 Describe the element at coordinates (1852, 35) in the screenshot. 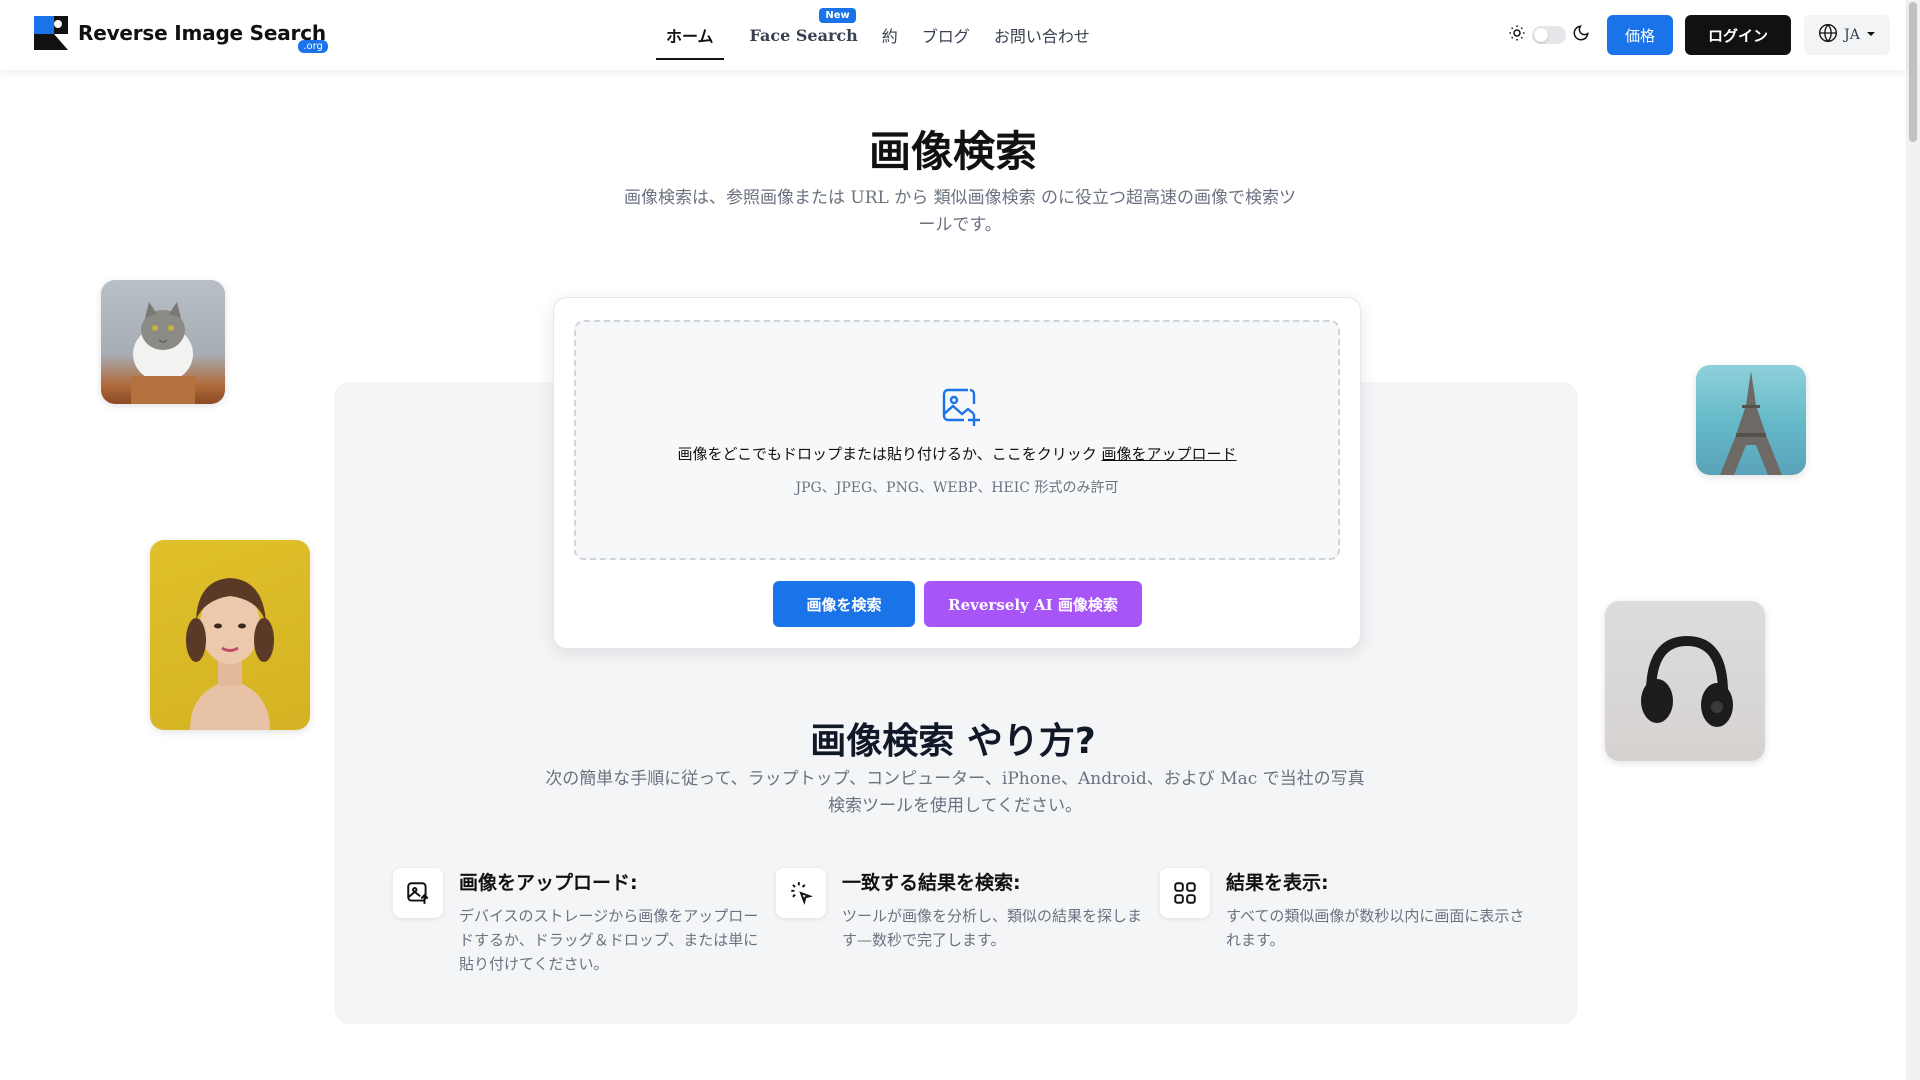

I see `language-code: JA` at that location.